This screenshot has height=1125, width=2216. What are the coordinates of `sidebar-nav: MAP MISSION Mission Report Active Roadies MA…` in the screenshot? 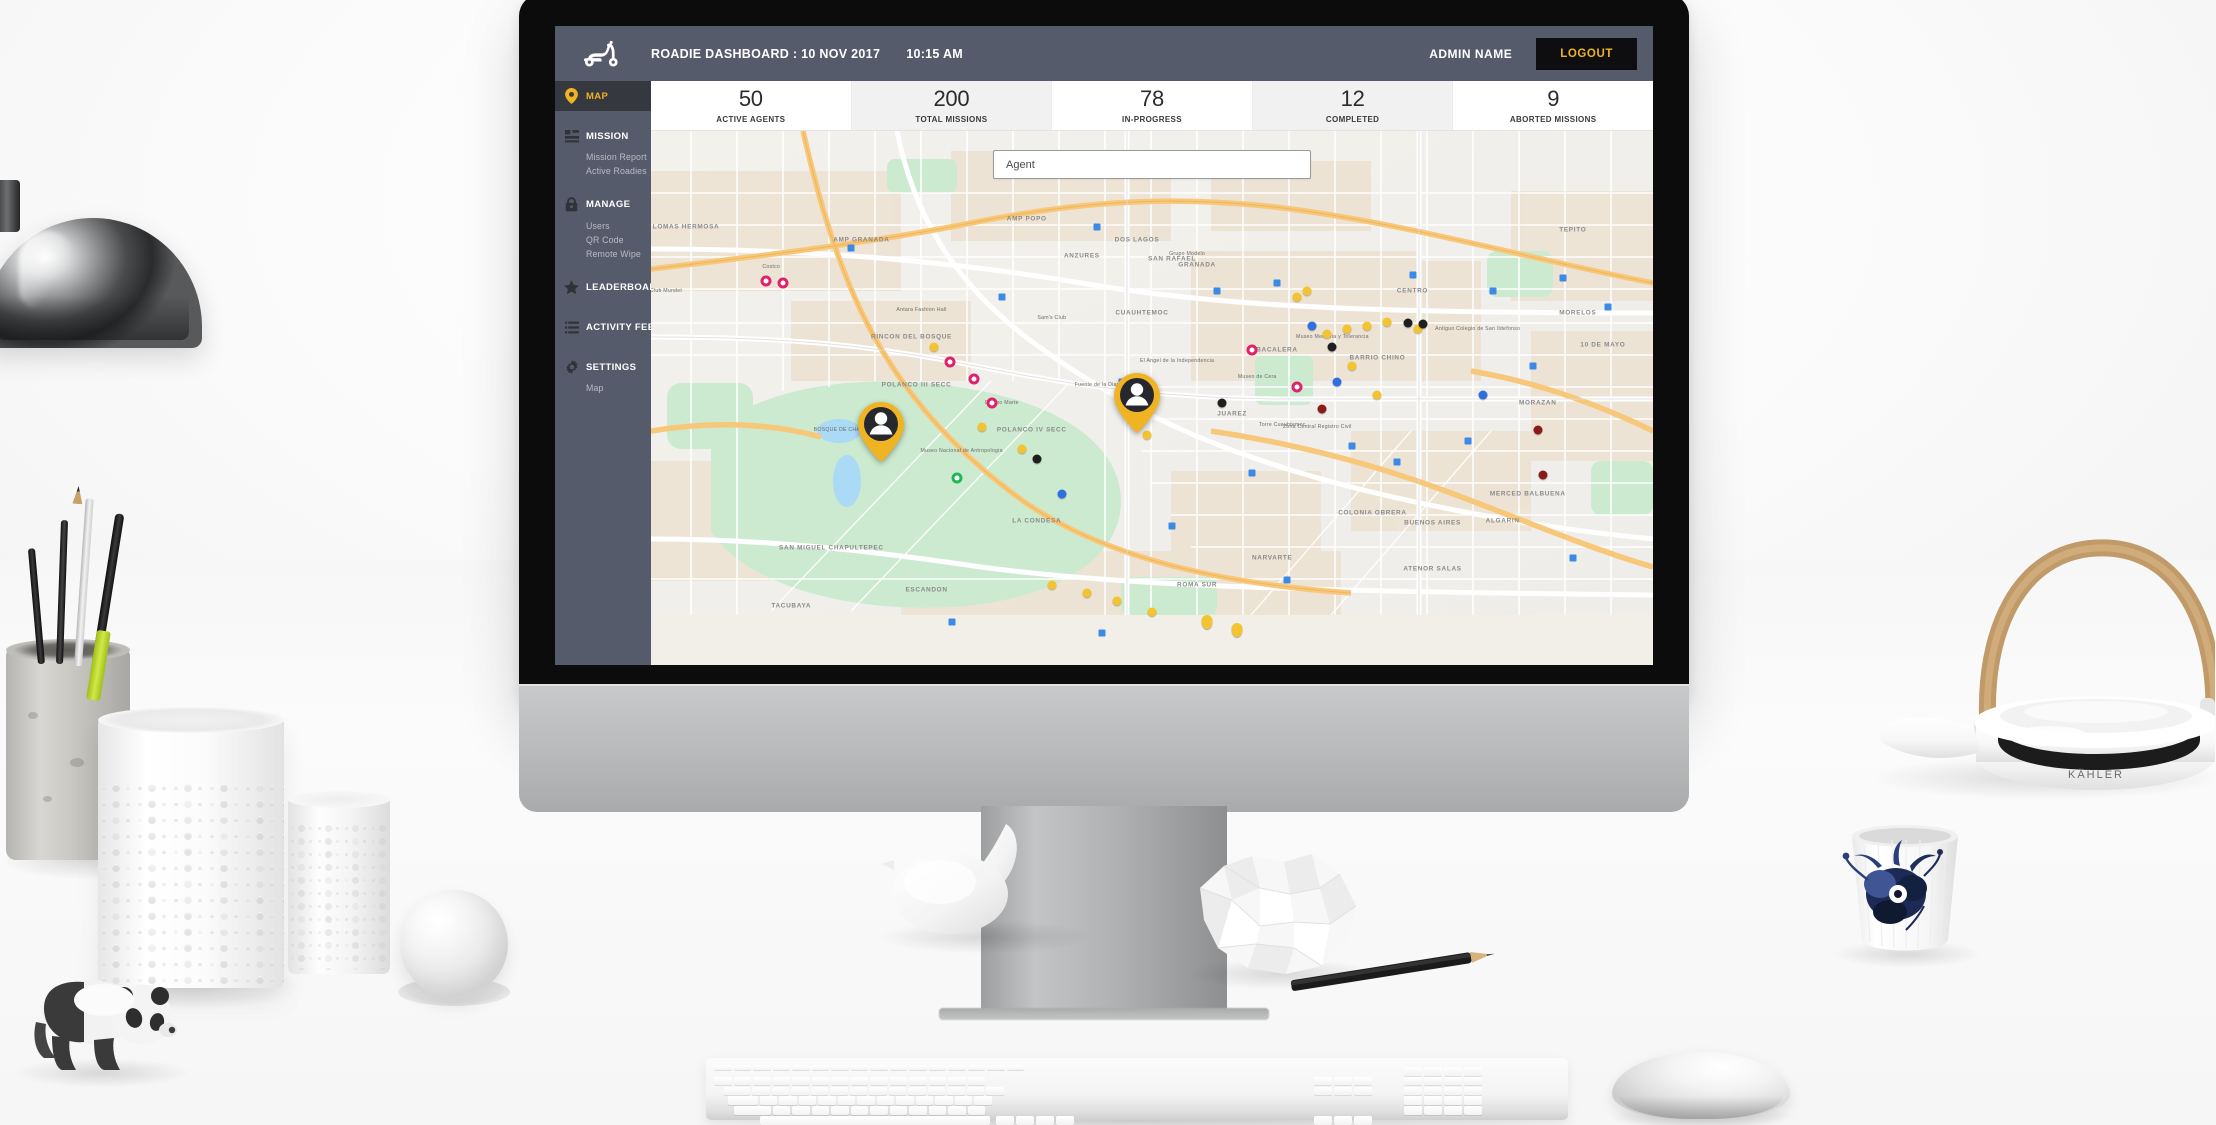 It's located at (603, 373).